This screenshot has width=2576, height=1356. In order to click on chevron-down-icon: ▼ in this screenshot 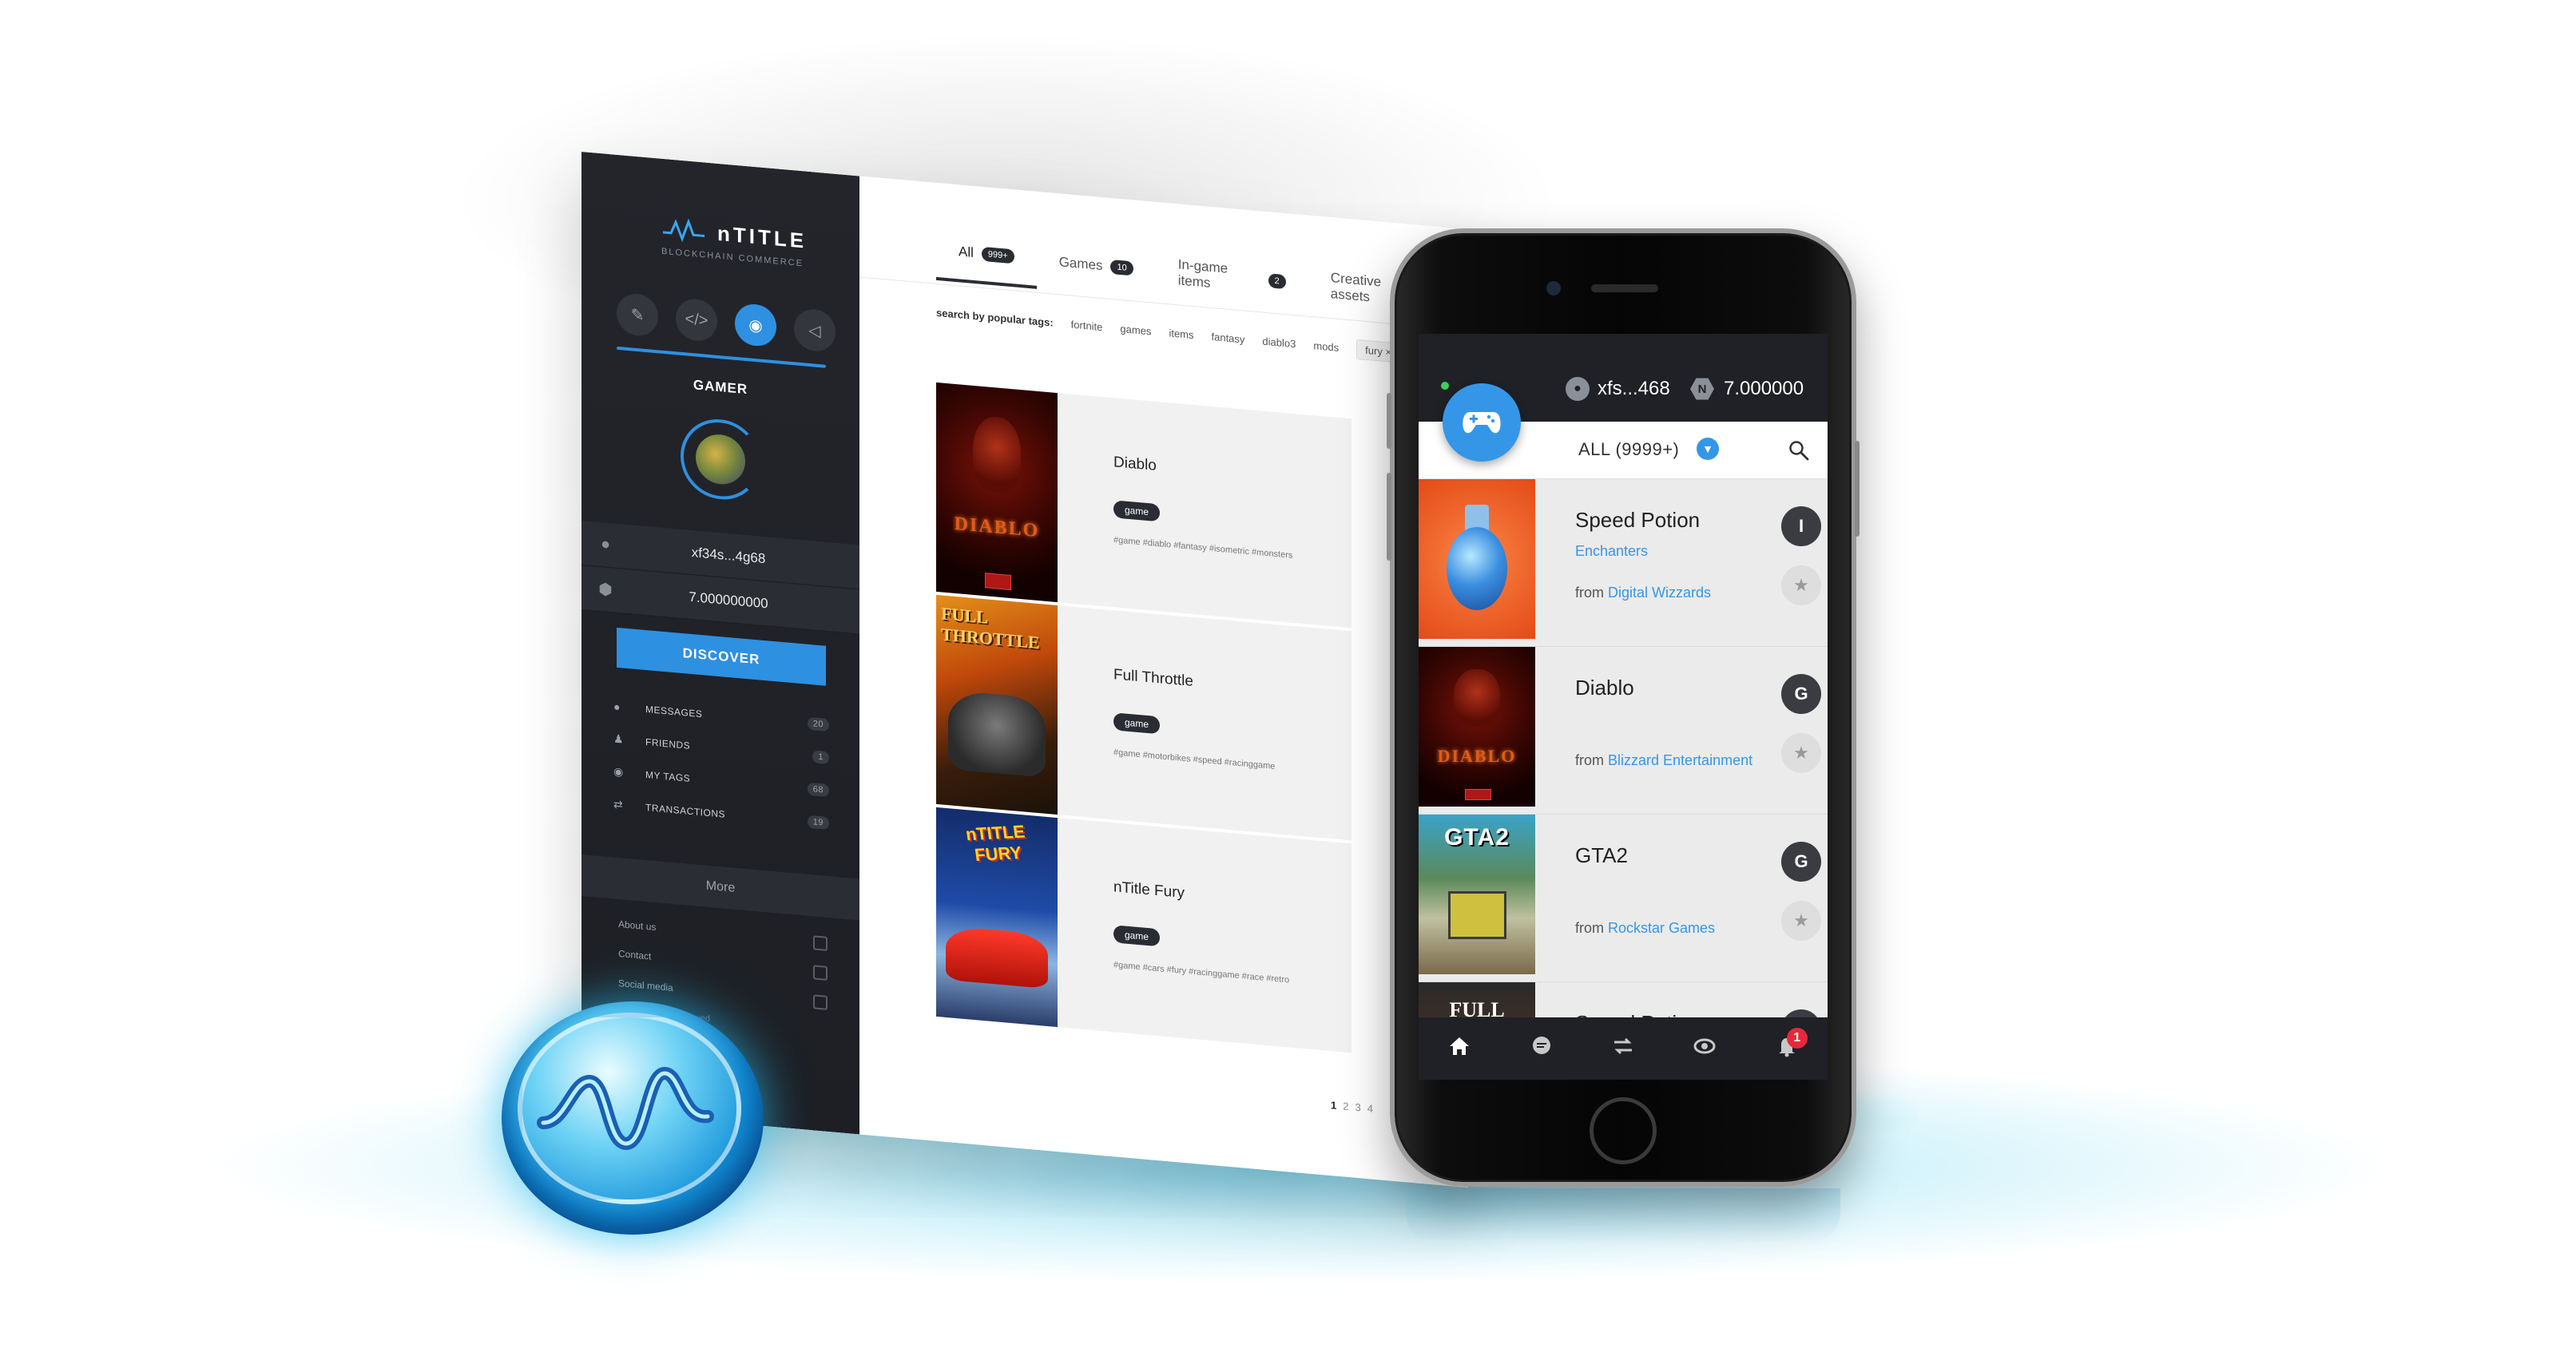, I will do `click(1708, 449)`.